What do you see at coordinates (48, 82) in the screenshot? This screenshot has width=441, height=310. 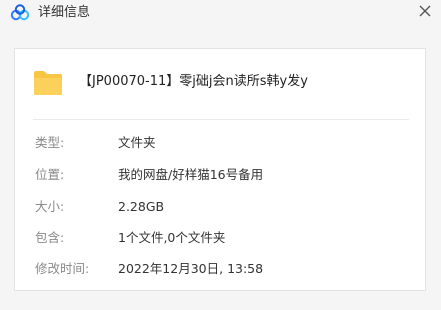 I see `folder-icon` at bounding box center [48, 82].